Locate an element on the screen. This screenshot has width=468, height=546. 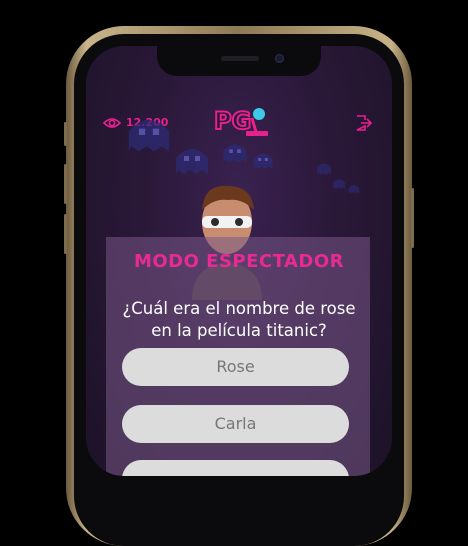
mode-title: MODO ESPECTADOR is located at coordinates (239, 261).